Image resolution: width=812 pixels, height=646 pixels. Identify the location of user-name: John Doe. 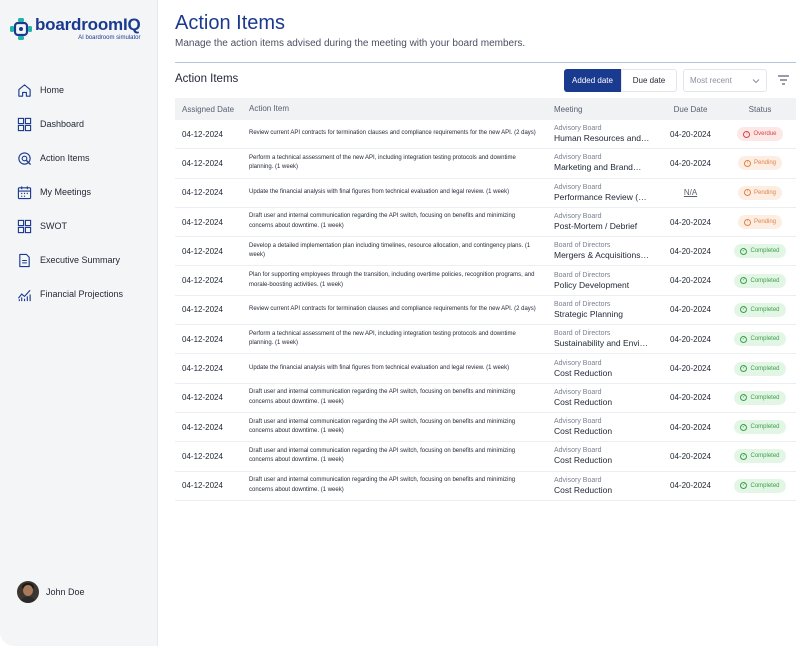
(65, 592).